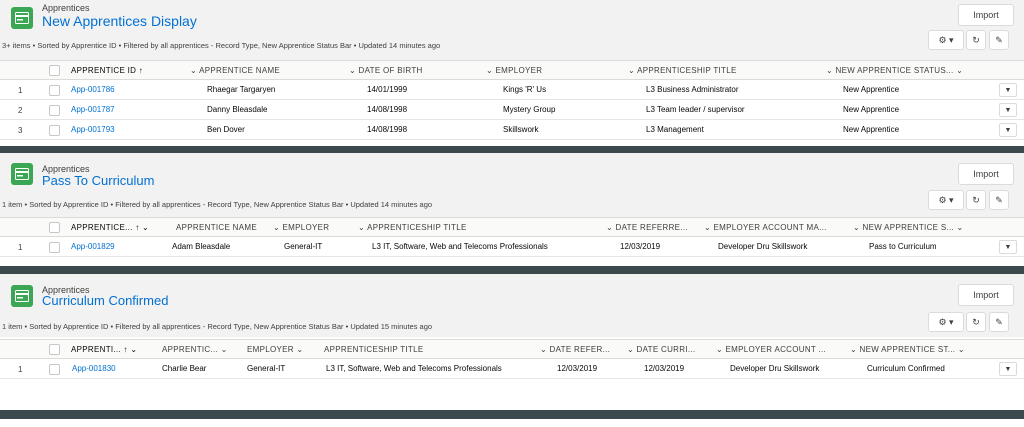 The image size is (1024, 427). I want to click on column-header: ⌄ NEW APPRENTICE STATUS... ⌄, so click(894, 70).